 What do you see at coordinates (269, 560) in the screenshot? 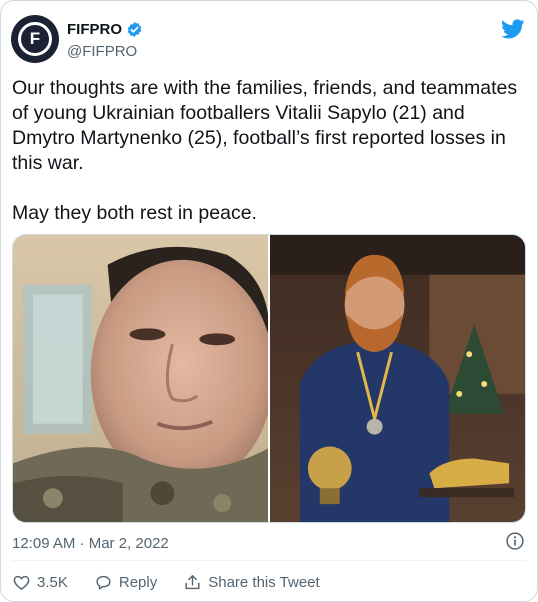
I see `divider` at bounding box center [269, 560].